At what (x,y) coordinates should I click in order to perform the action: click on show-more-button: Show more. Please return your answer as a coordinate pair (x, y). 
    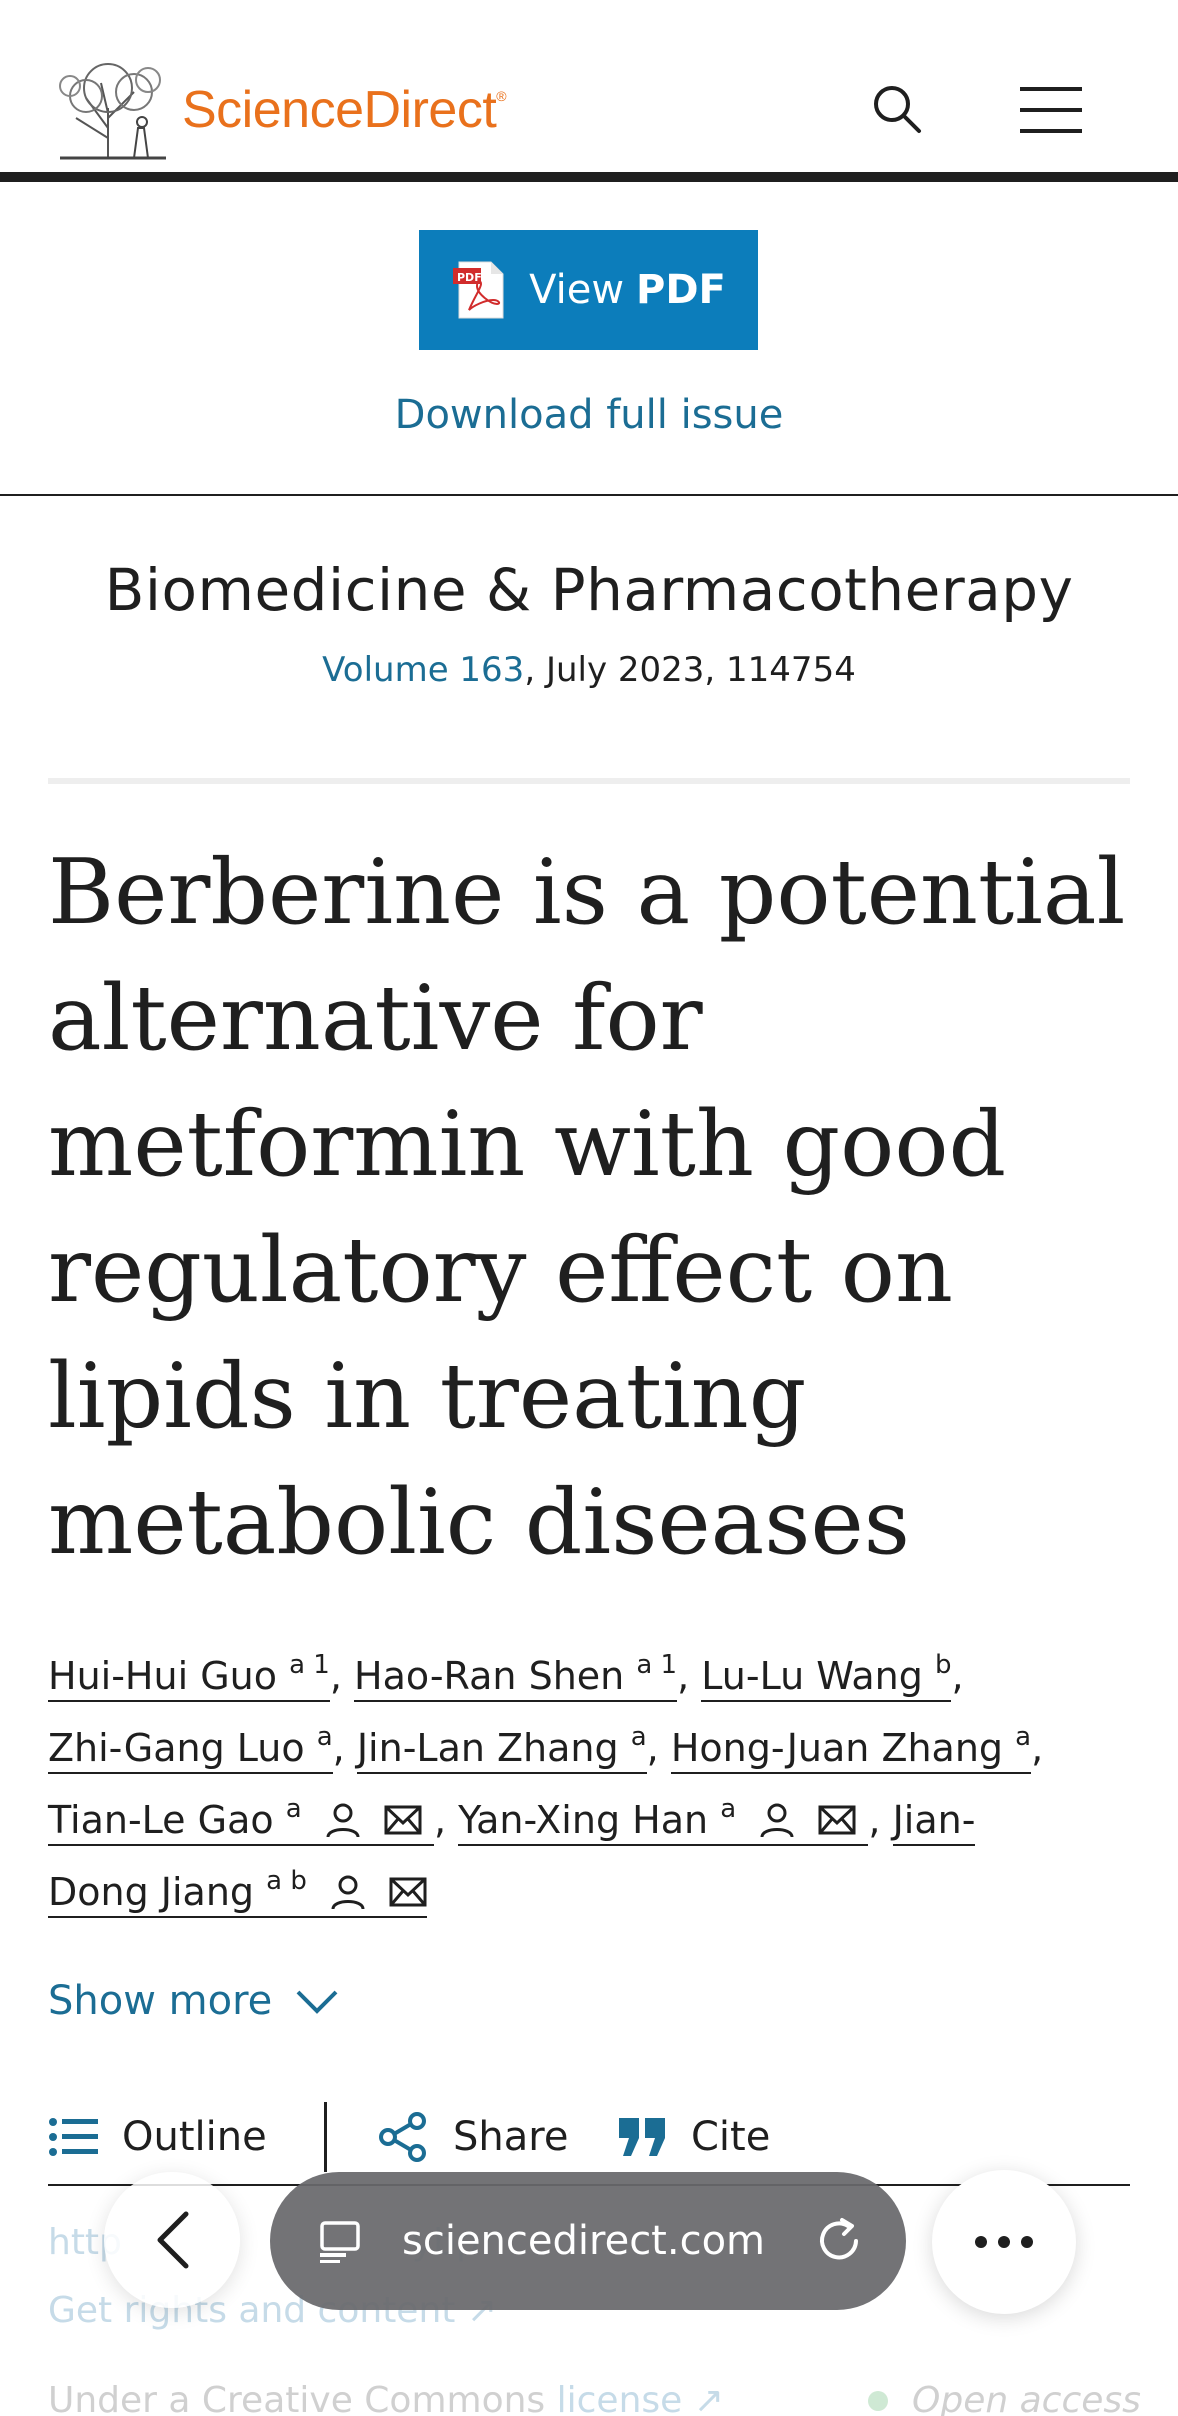
    Looking at the image, I should click on (194, 2001).